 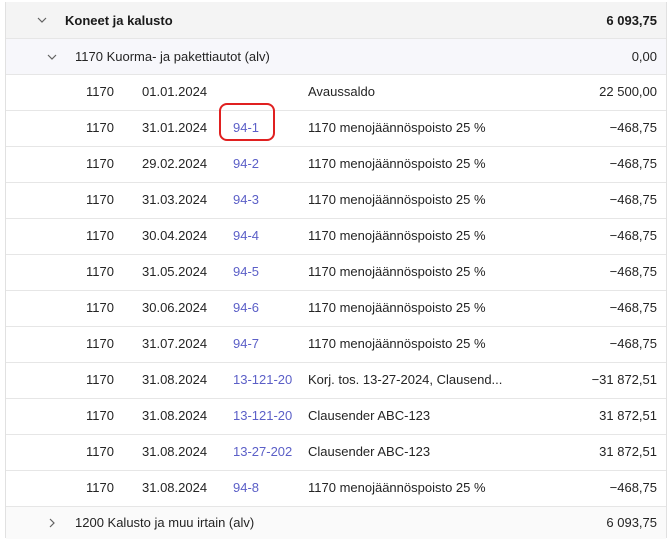 What do you see at coordinates (175, 127) in the screenshot?
I see `date-cell: 31.01.2024` at bounding box center [175, 127].